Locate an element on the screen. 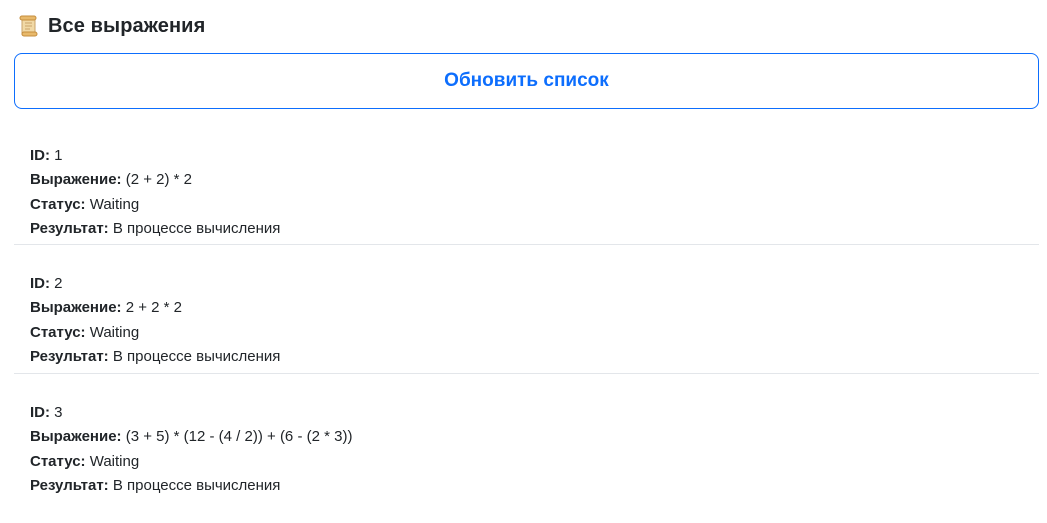 This screenshot has width=1047, height=523. id-value: 3 is located at coordinates (58, 412).